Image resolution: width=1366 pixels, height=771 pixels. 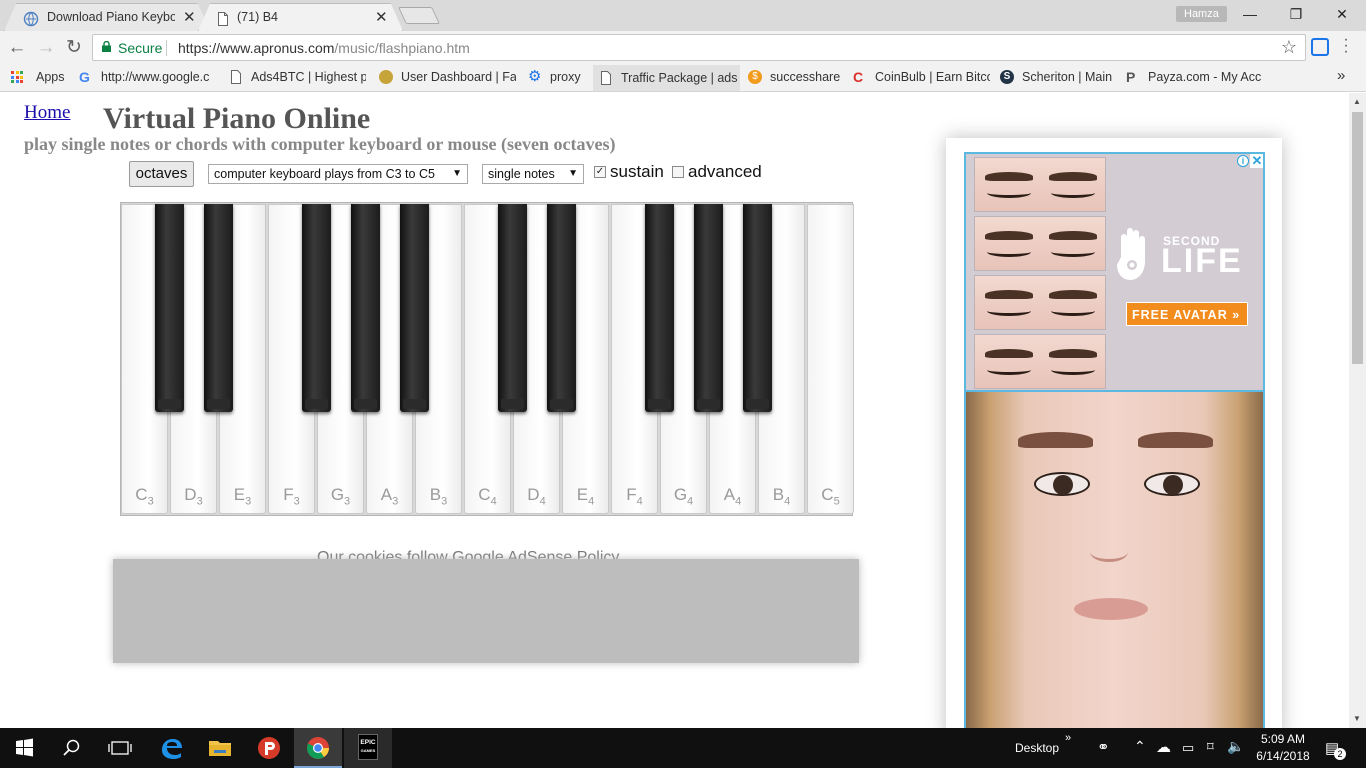 I want to click on forward-arrow-icon: →, so click(x=46, y=48).